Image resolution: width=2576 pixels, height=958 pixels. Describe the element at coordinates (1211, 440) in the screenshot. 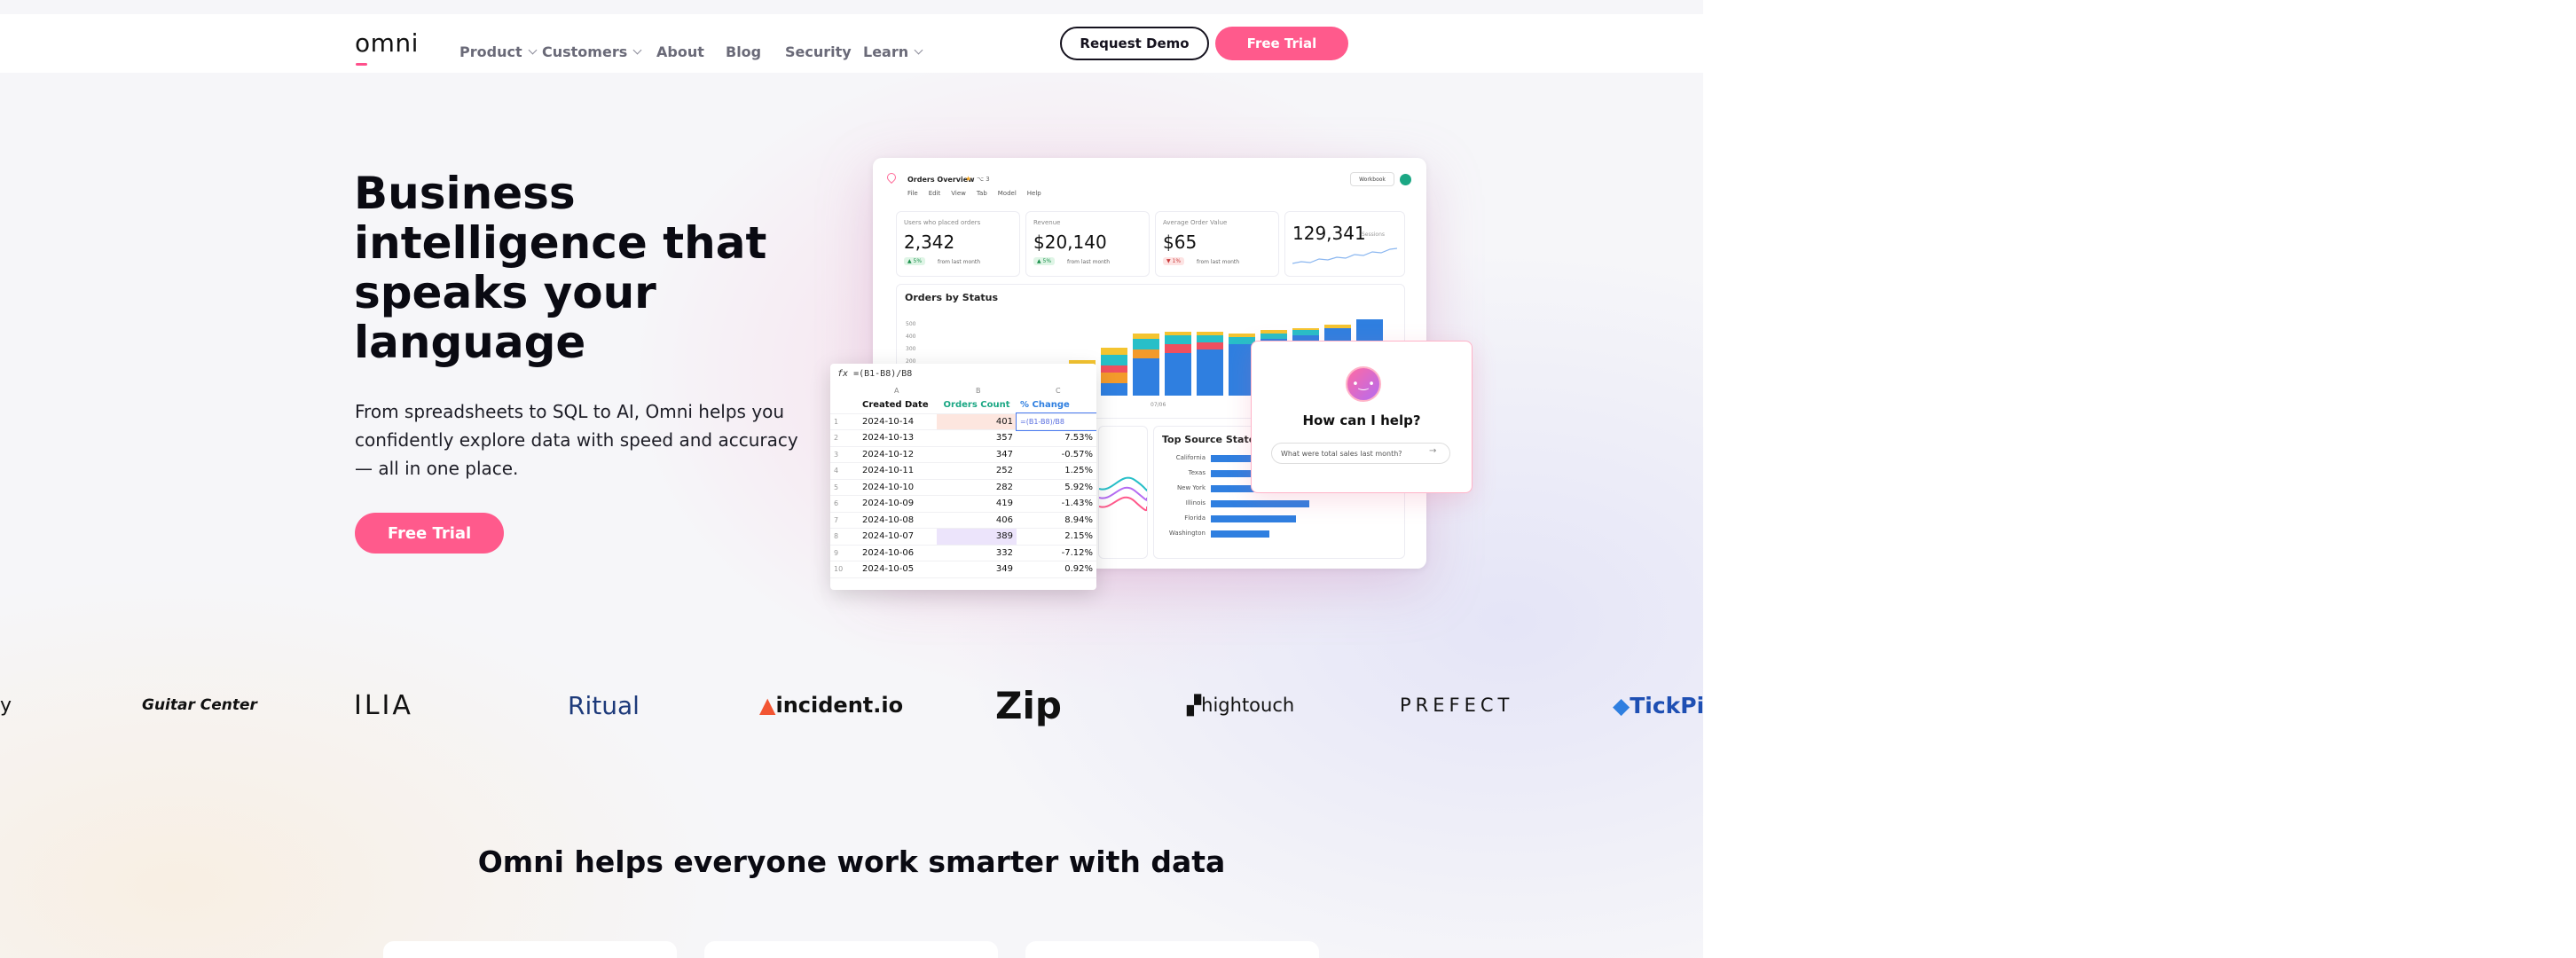

I see `top-source-states-title: Top Source States` at that location.